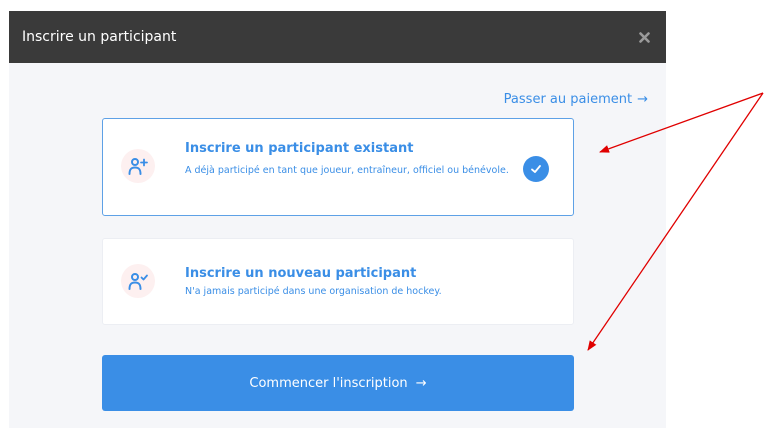 The image size is (765, 428). I want to click on option-new-title: Inscrire un nouveau participant, so click(301, 273).